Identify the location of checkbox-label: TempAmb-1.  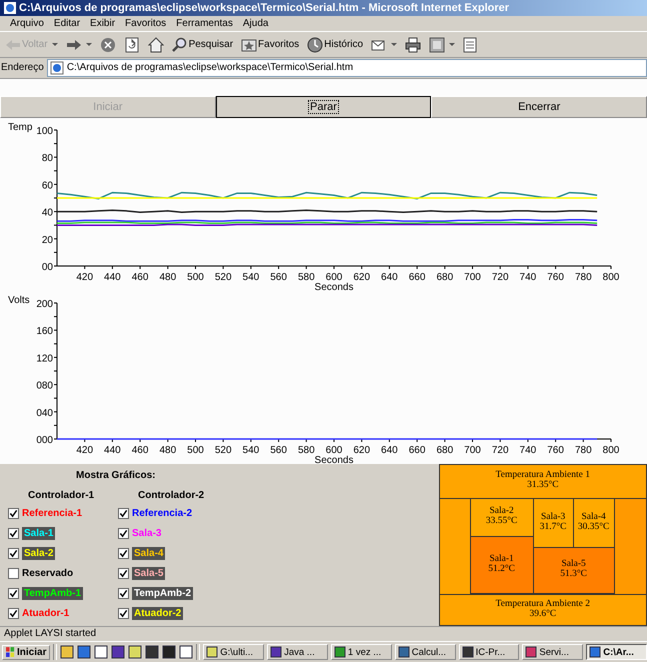
(53, 594).